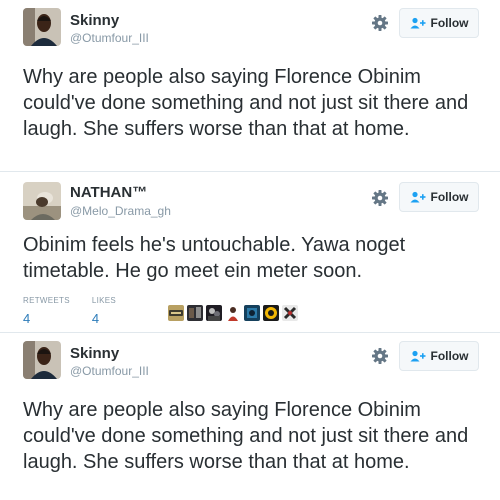 The width and height of the screenshot is (500, 500). Describe the element at coordinates (104, 311) in the screenshot. I see `likes-stat: LIKES 4` at that location.